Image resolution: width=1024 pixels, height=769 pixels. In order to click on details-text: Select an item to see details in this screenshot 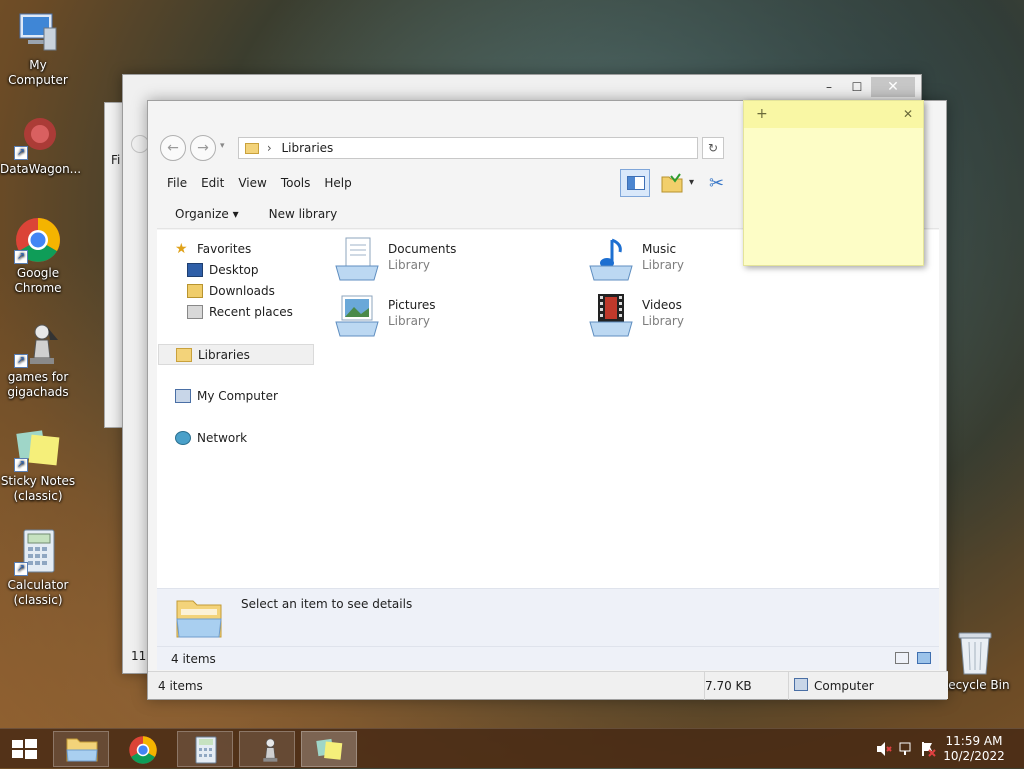, I will do `click(327, 604)`.